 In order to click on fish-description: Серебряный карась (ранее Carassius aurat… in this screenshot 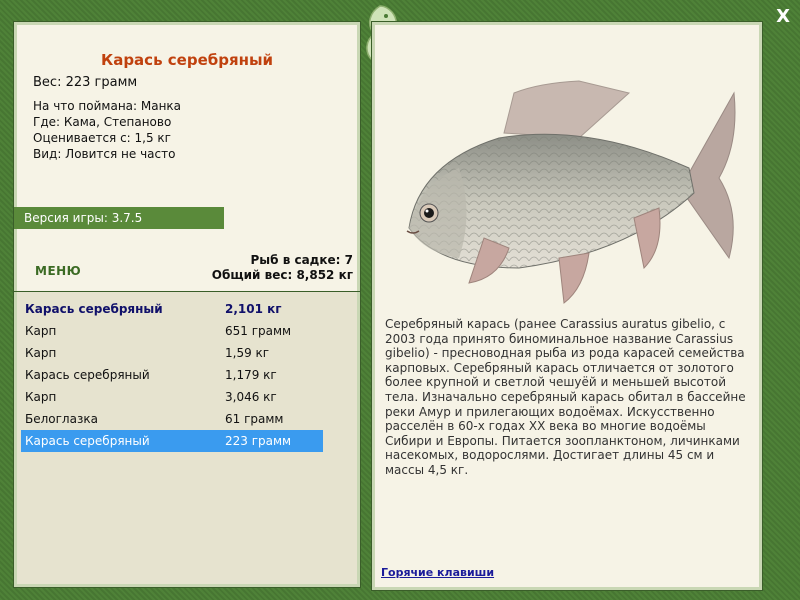, I will do `click(565, 397)`.